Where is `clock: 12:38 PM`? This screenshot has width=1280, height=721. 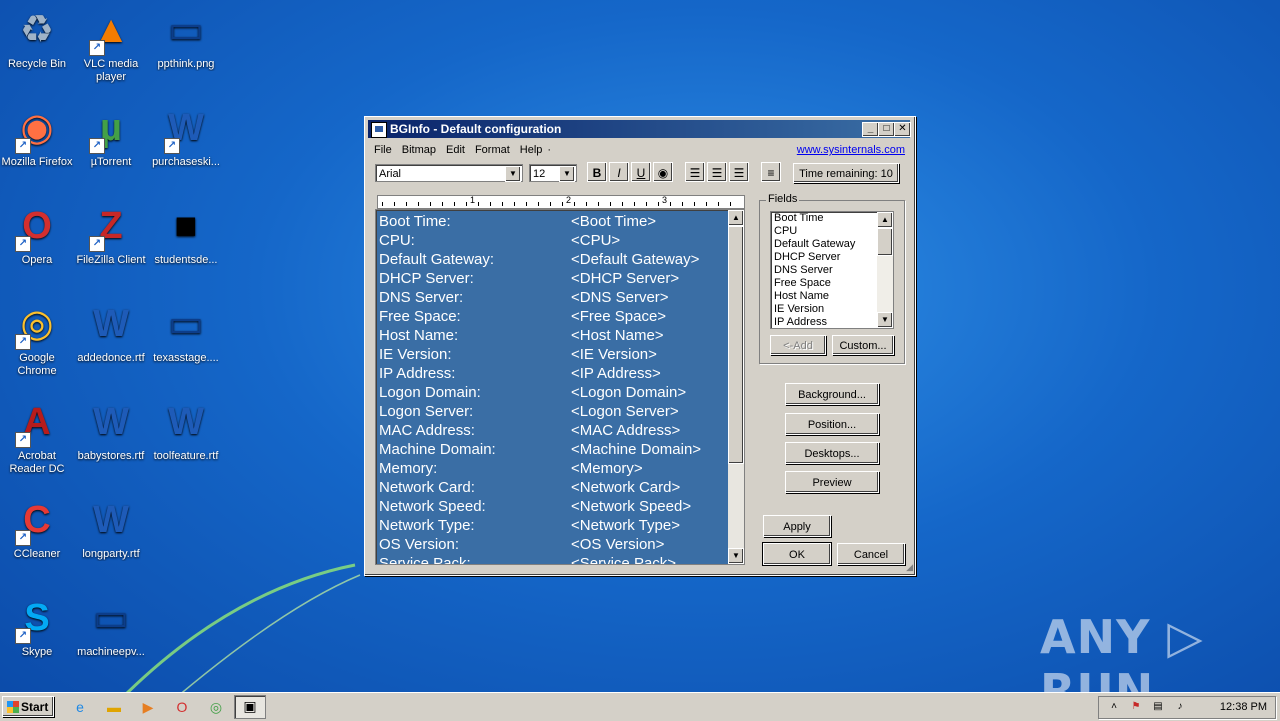
clock: 12:38 PM is located at coordinates (1243, 707).